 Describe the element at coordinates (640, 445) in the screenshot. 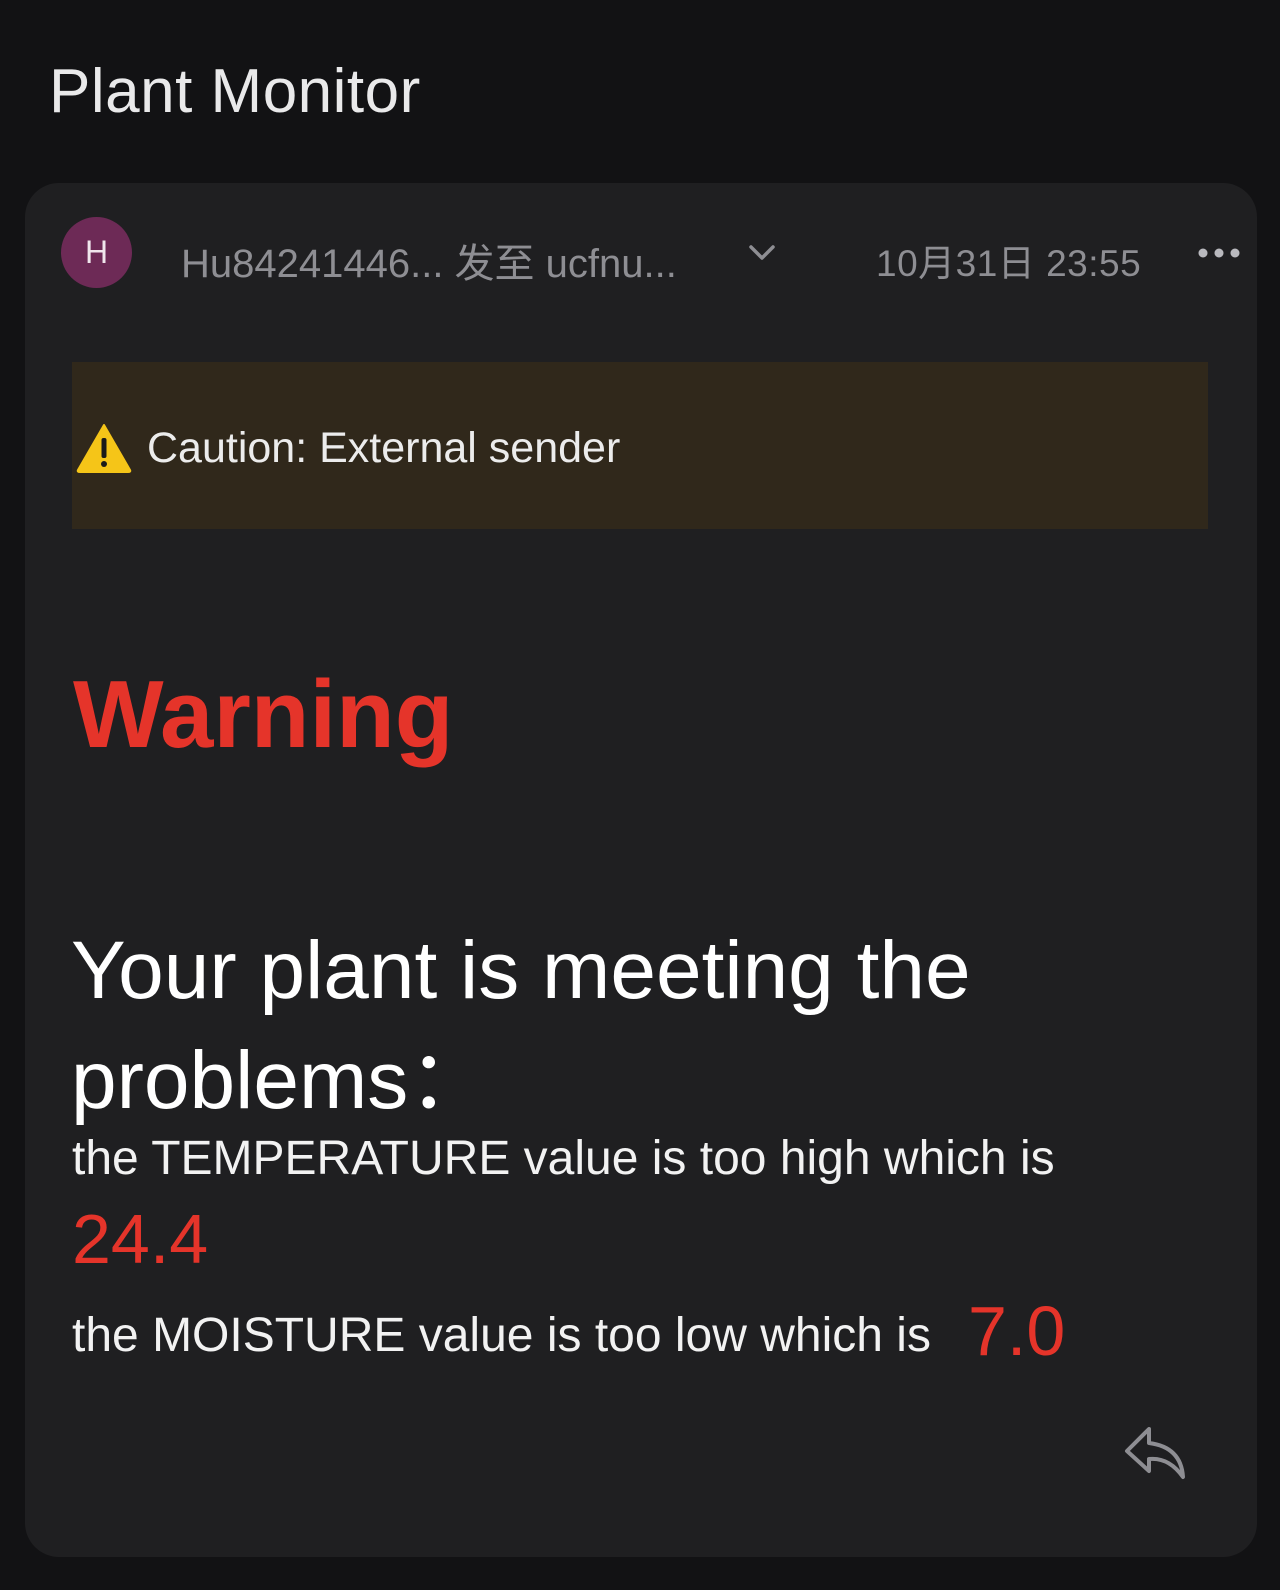

I see `caution-banner: Caution: External sender` at that location.